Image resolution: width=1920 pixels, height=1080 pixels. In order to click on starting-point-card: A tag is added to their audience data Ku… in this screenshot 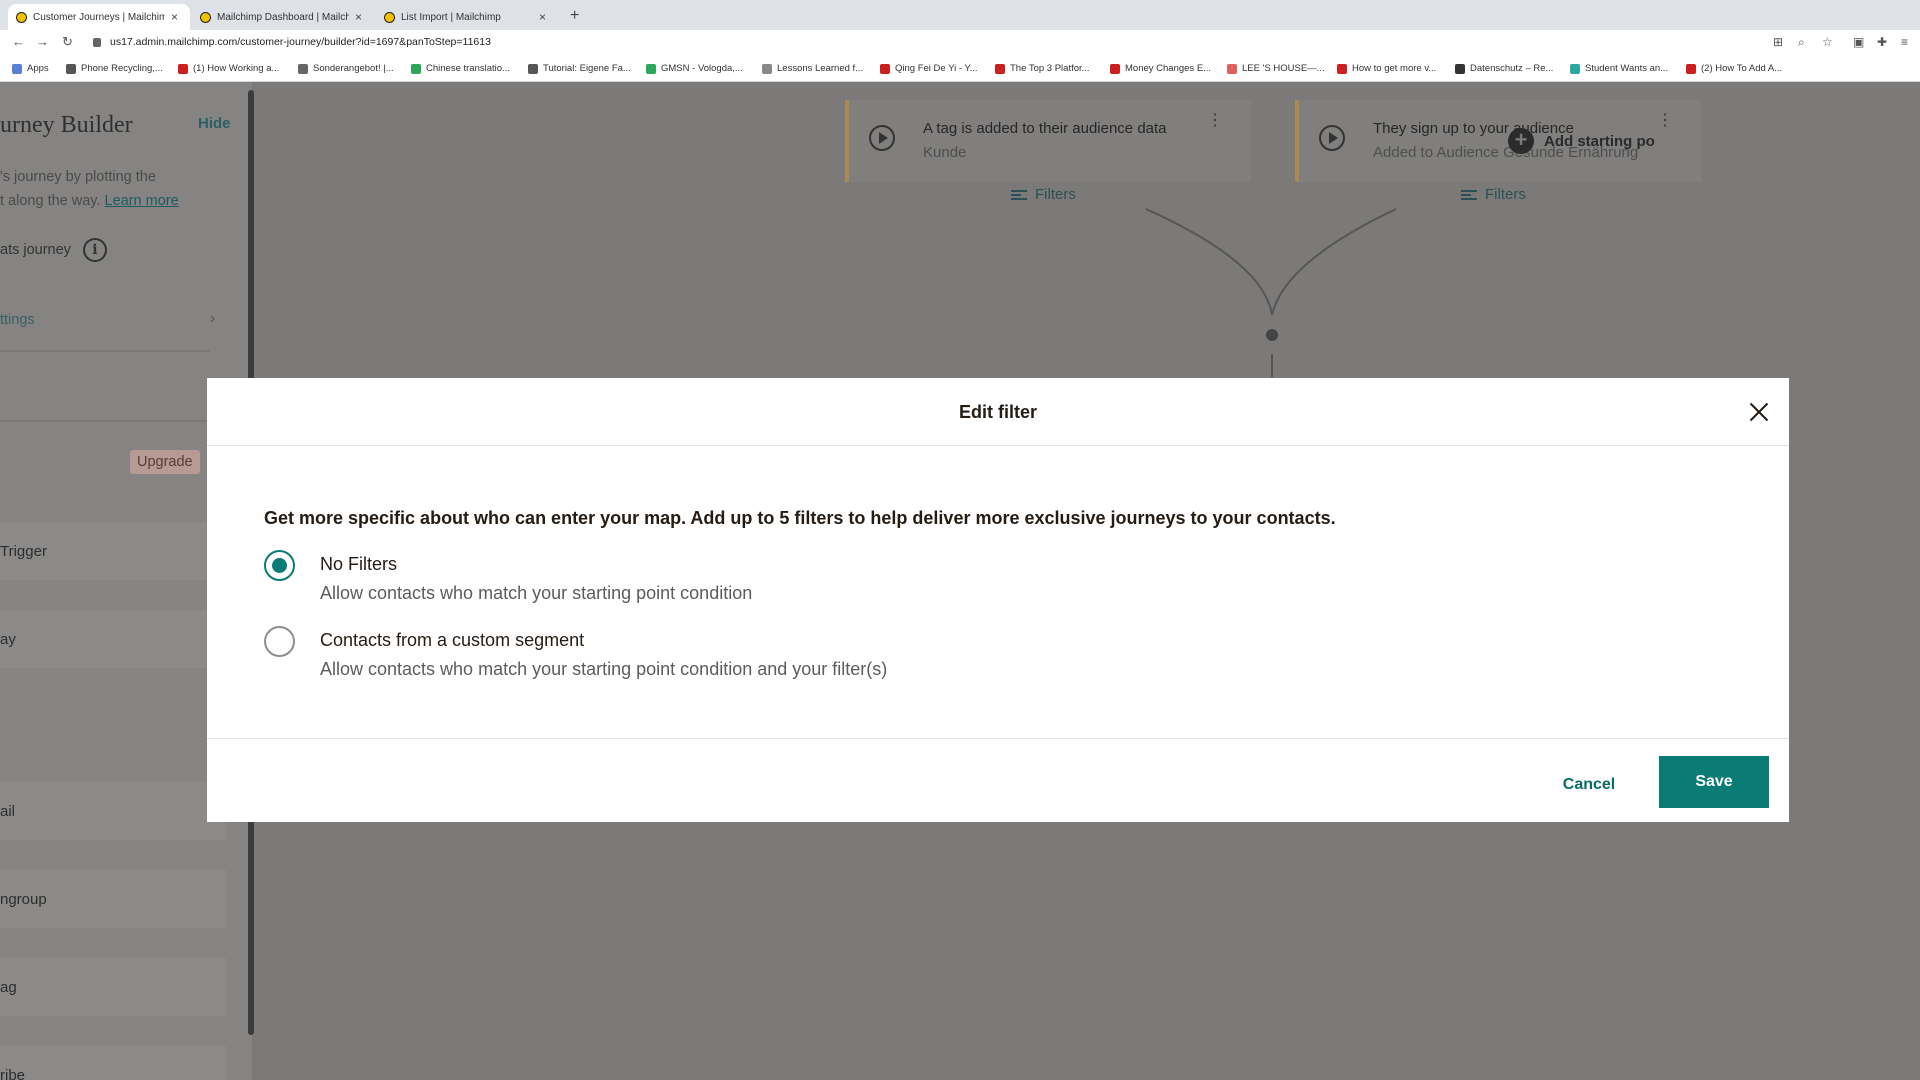, I will do `click(1048, 141)`.